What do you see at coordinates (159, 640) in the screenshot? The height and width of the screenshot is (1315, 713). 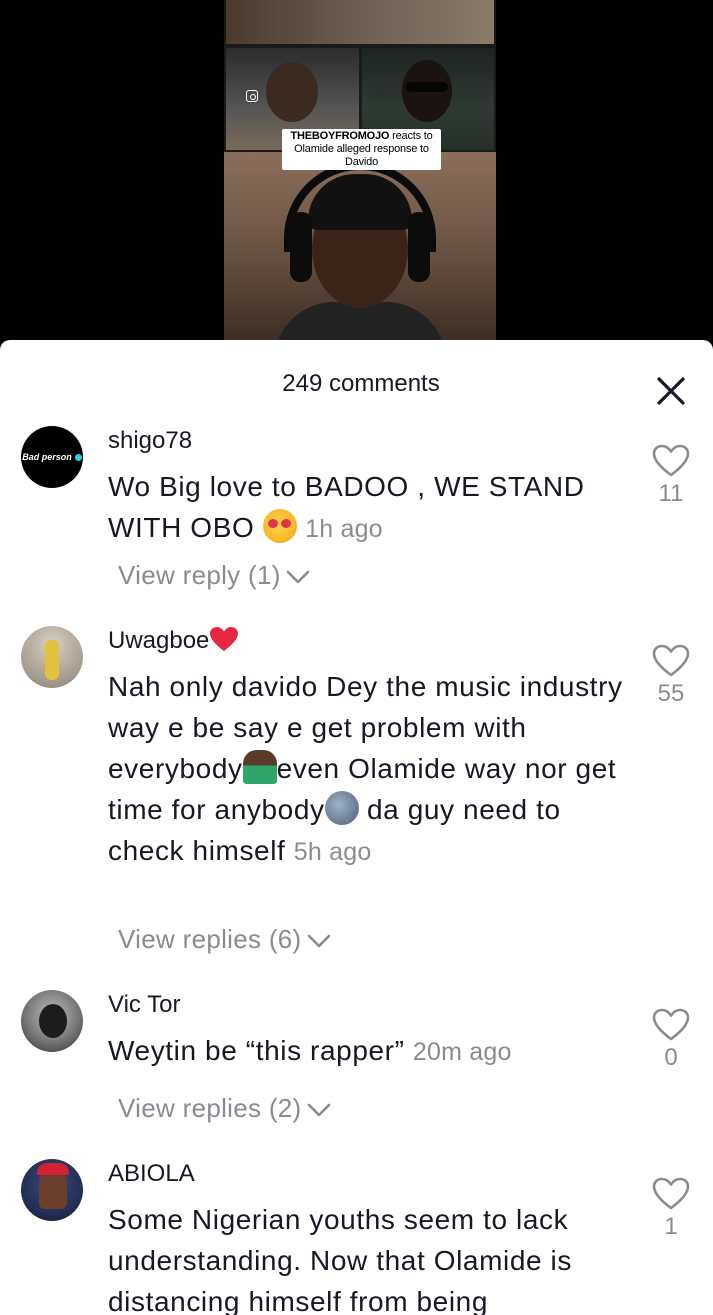 I see `username-text: Uwagboe` at bounding box center [159, 640].